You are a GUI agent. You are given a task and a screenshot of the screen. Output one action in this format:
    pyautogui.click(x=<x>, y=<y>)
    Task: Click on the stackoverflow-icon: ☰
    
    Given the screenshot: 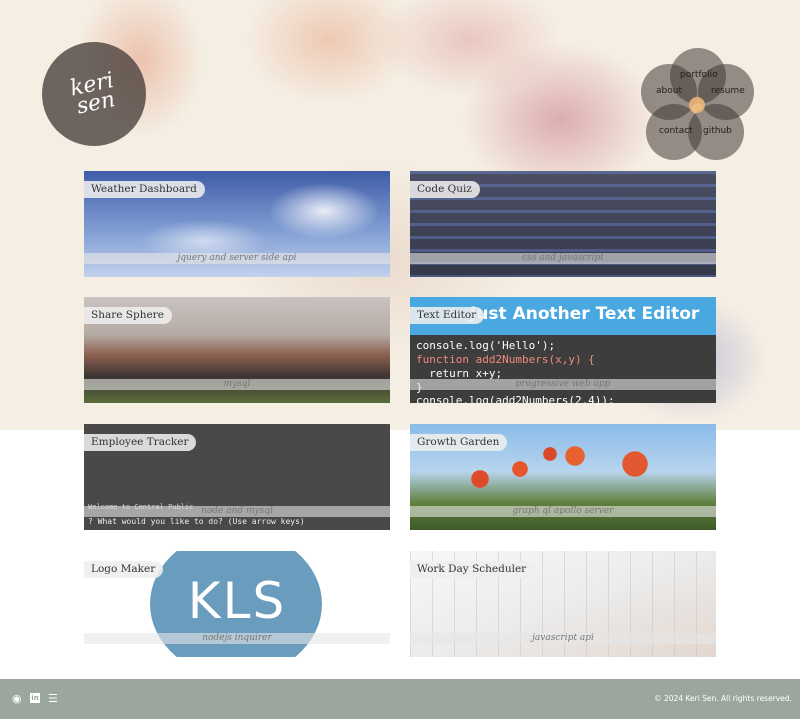 What is the action you would take?
    pyautogui.click(x=53, y=699)
    